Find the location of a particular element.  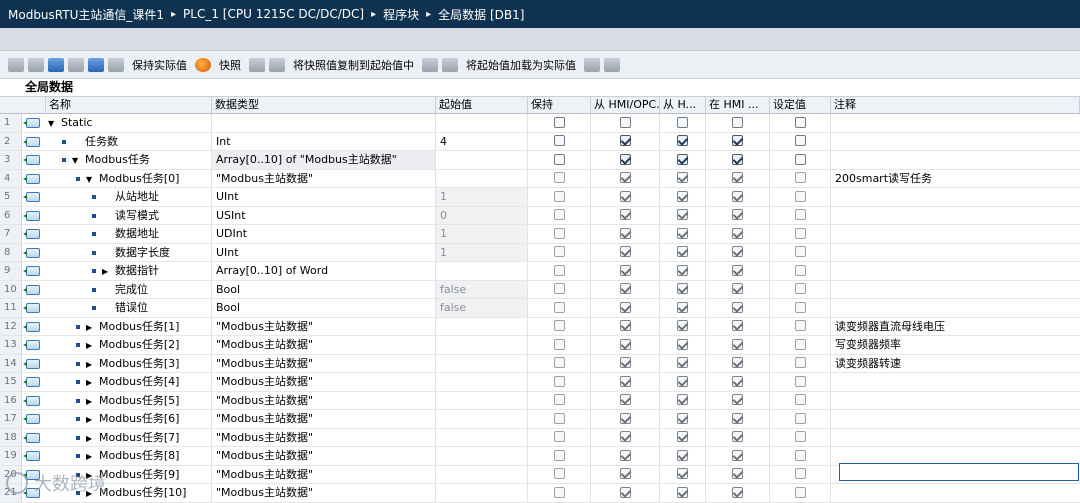

row-number: 9 is located at coordinates (11, 271).